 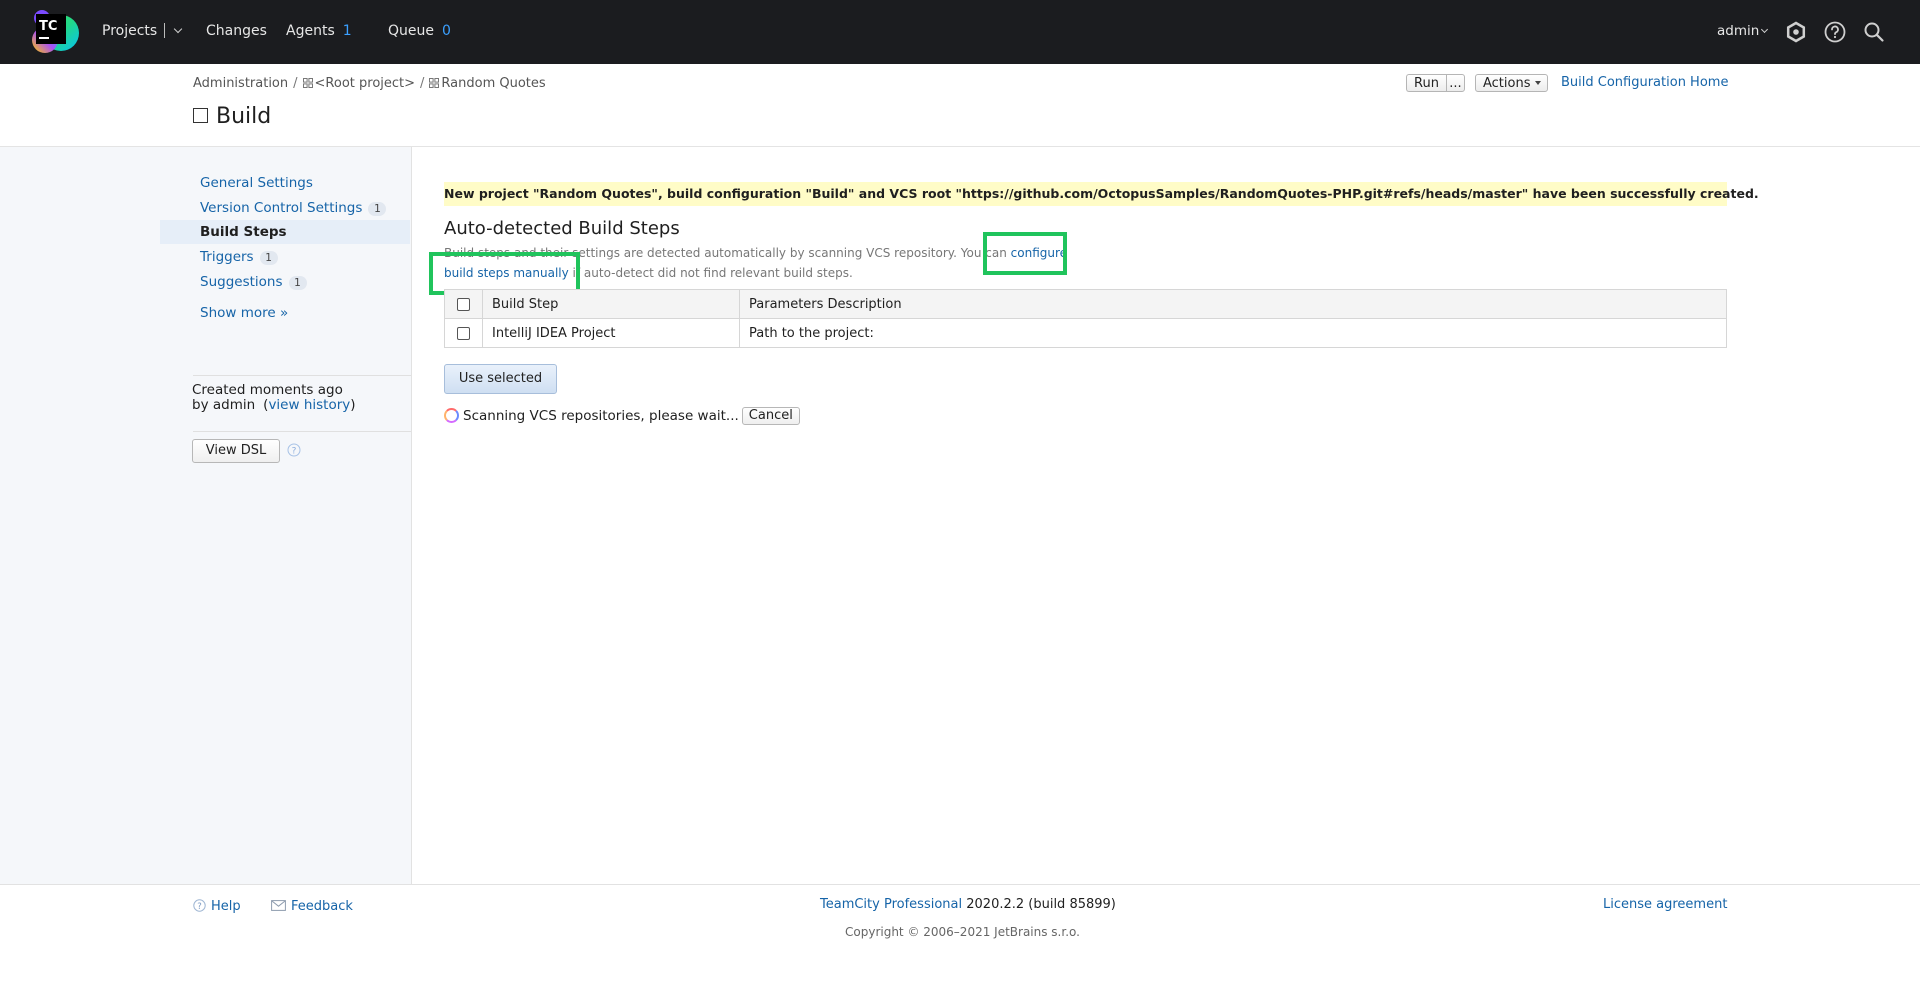 I want to click on nav-queue-label: Queue, so click(x=411, y=31).